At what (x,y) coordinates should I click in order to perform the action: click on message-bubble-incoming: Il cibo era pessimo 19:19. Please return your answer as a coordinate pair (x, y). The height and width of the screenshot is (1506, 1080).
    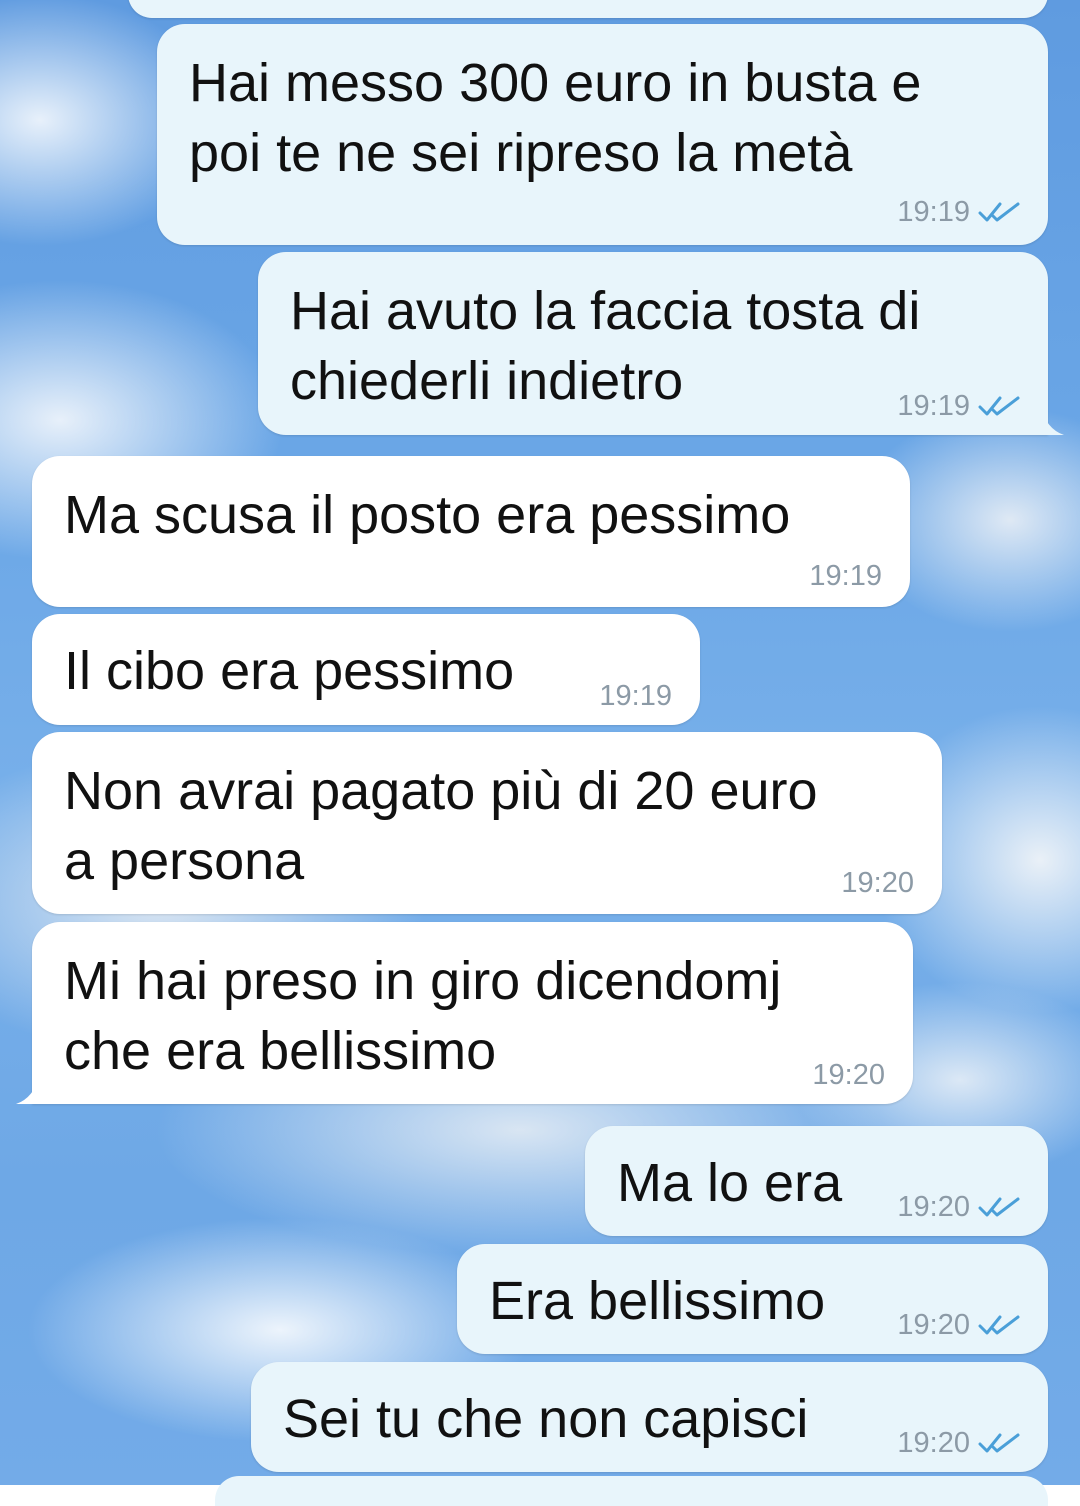
    Looking at the image, I should click on (366, 669).